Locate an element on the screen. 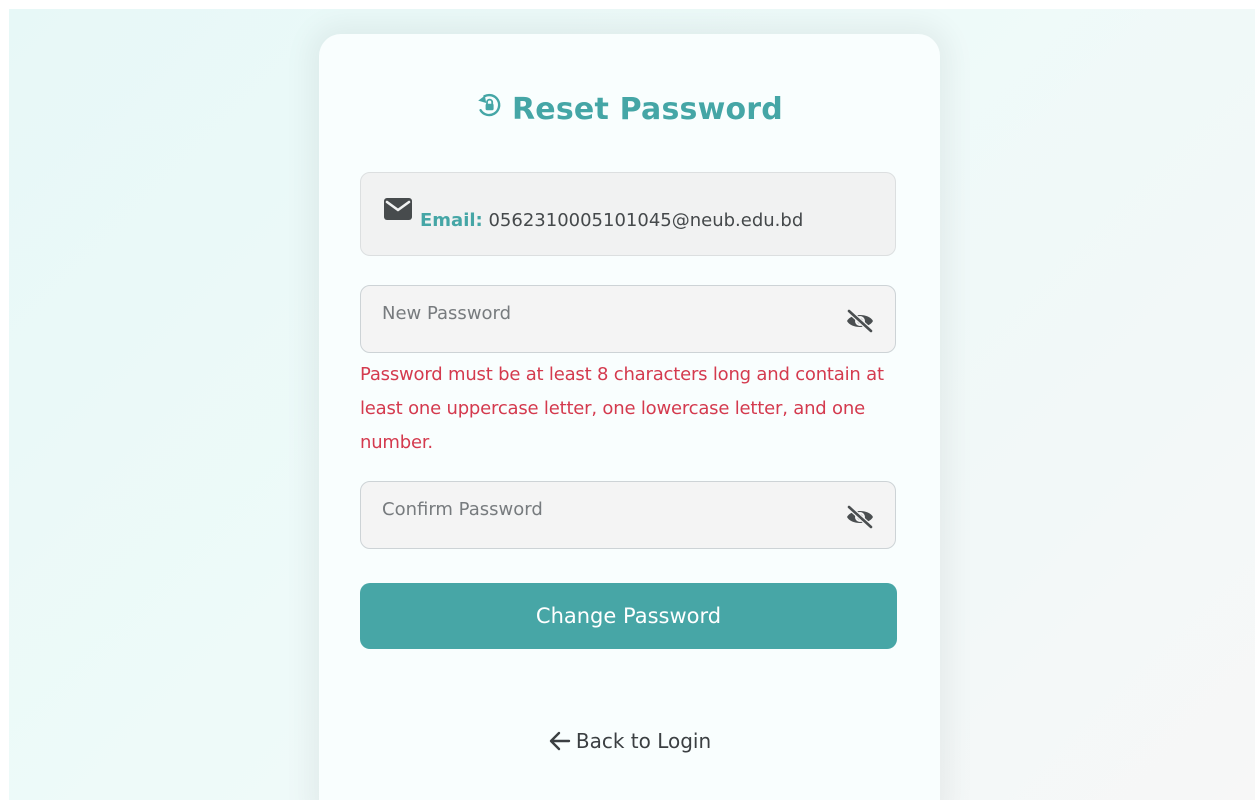 This screenshot has height=800, width=1255. confirm-password-input is located at coordinates (628, 515).